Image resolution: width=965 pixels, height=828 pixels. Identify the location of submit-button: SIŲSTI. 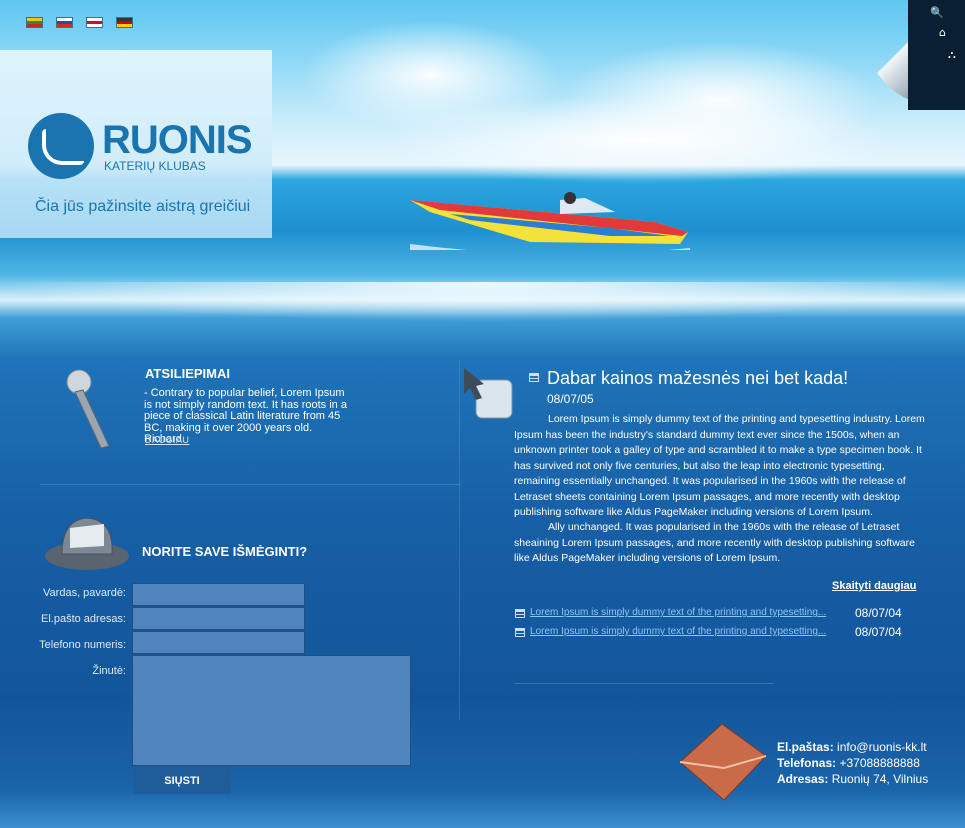
(182, 780).